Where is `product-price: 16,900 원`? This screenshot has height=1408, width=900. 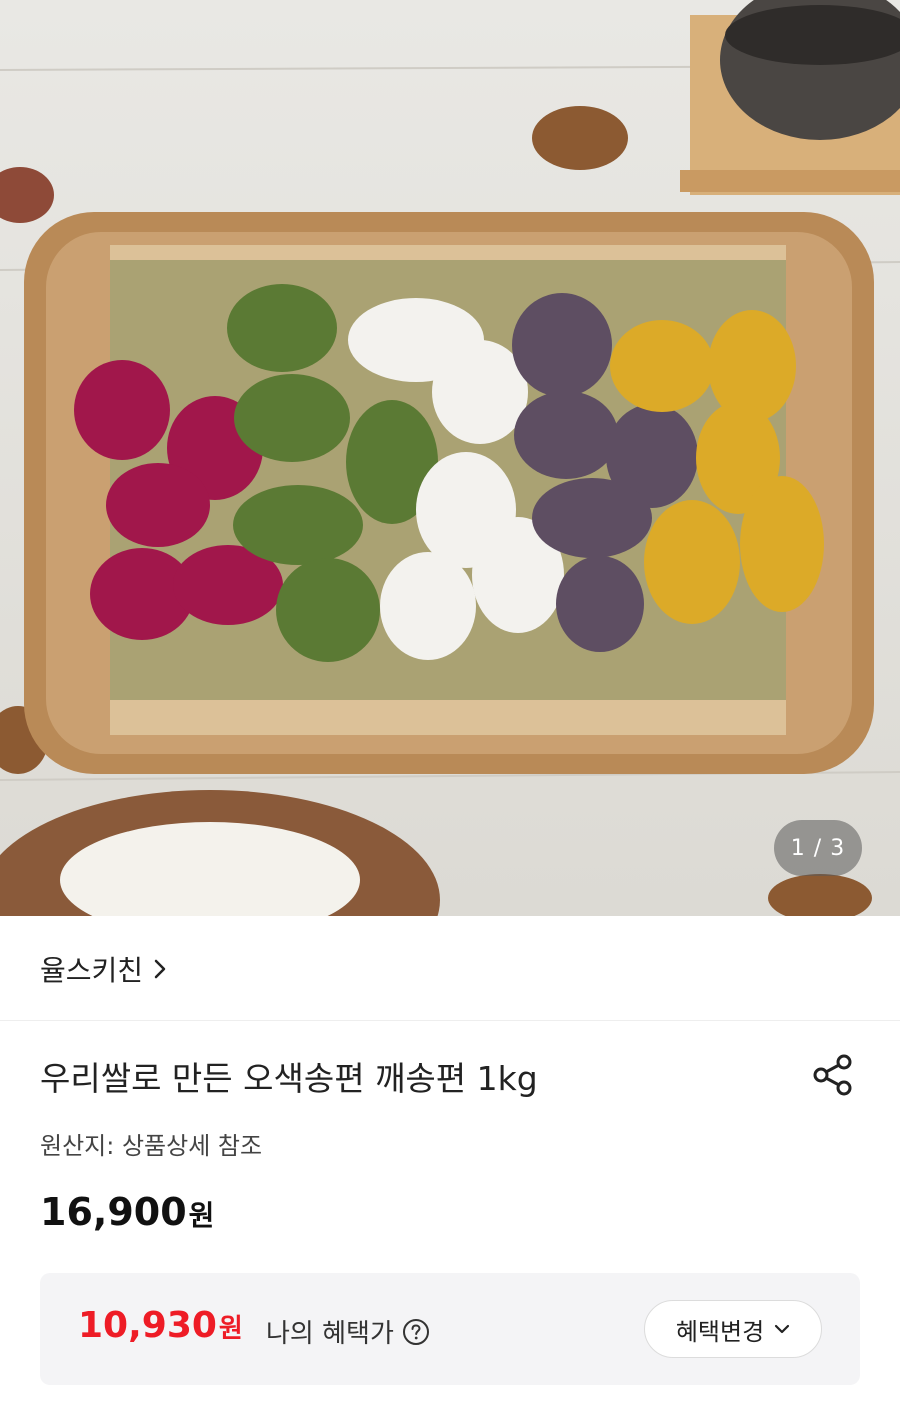
product-price: 16,900 원 is located at coordinates (127, 1212).